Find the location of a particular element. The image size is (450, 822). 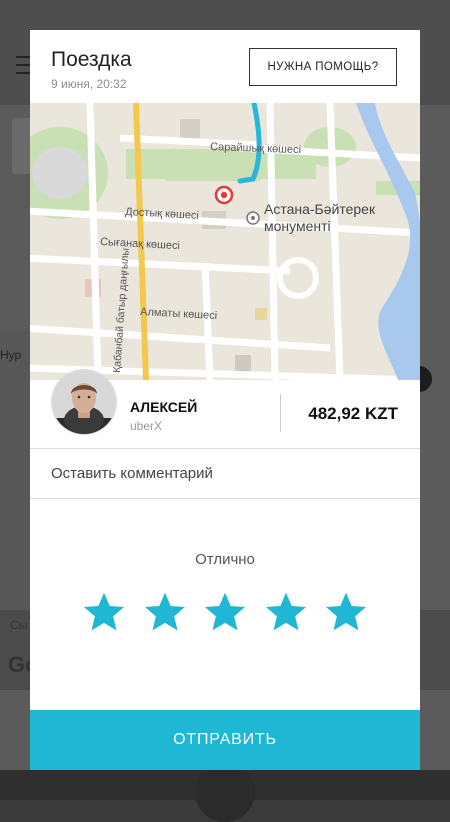

dialog-header: Поездка 9 июня, 20:32 НУЖНА ПОМОЩЬ? is located at coordinates (225, 66).